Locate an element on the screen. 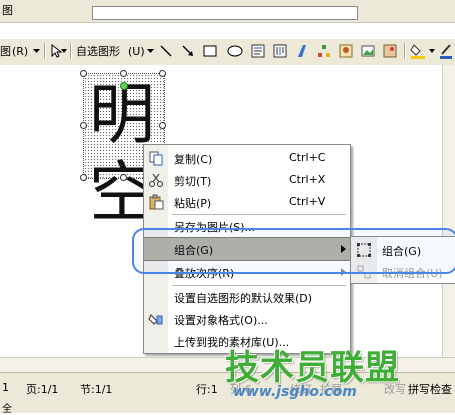 The image size is (455, 415). line-tool-icon is located at coordinates (166, 51).